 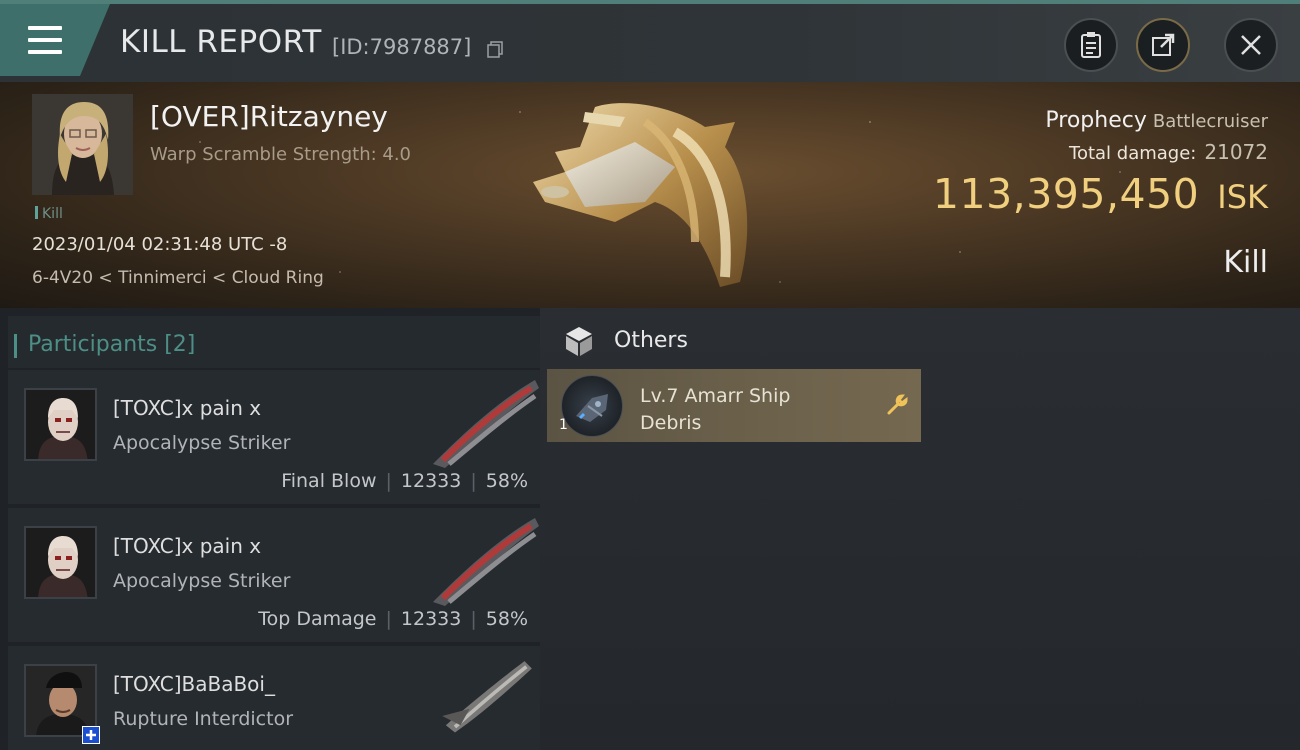 I want to click on item-quantity: 1, so click(x=563, y=425).